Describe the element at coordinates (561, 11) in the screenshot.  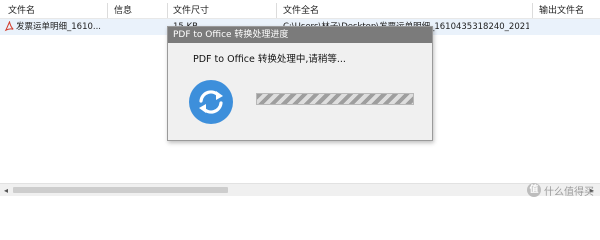
I see `column-header-output-name: 输出文件名` at that location.